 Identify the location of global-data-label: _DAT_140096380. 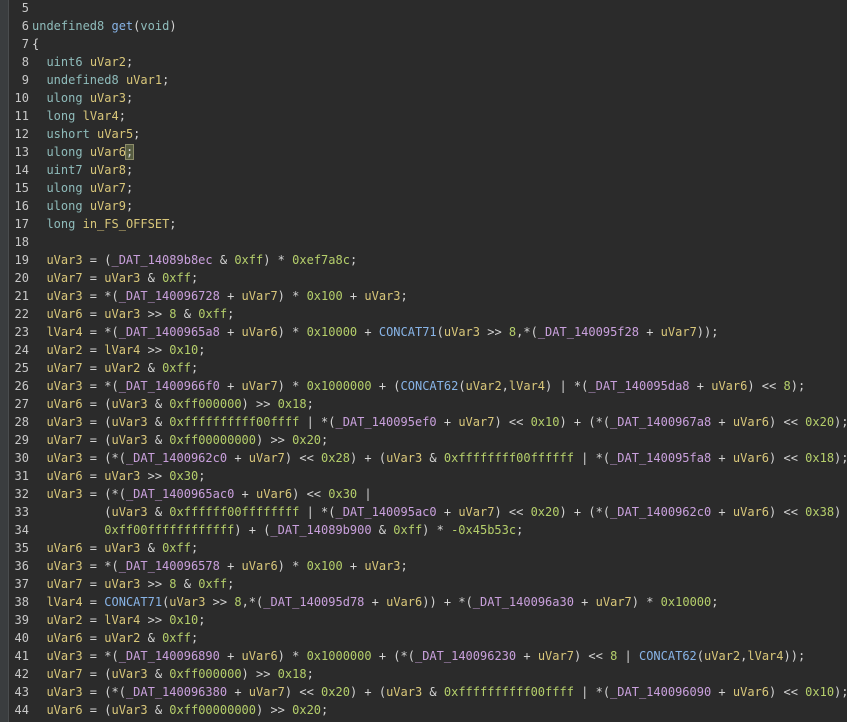
(176, 692).